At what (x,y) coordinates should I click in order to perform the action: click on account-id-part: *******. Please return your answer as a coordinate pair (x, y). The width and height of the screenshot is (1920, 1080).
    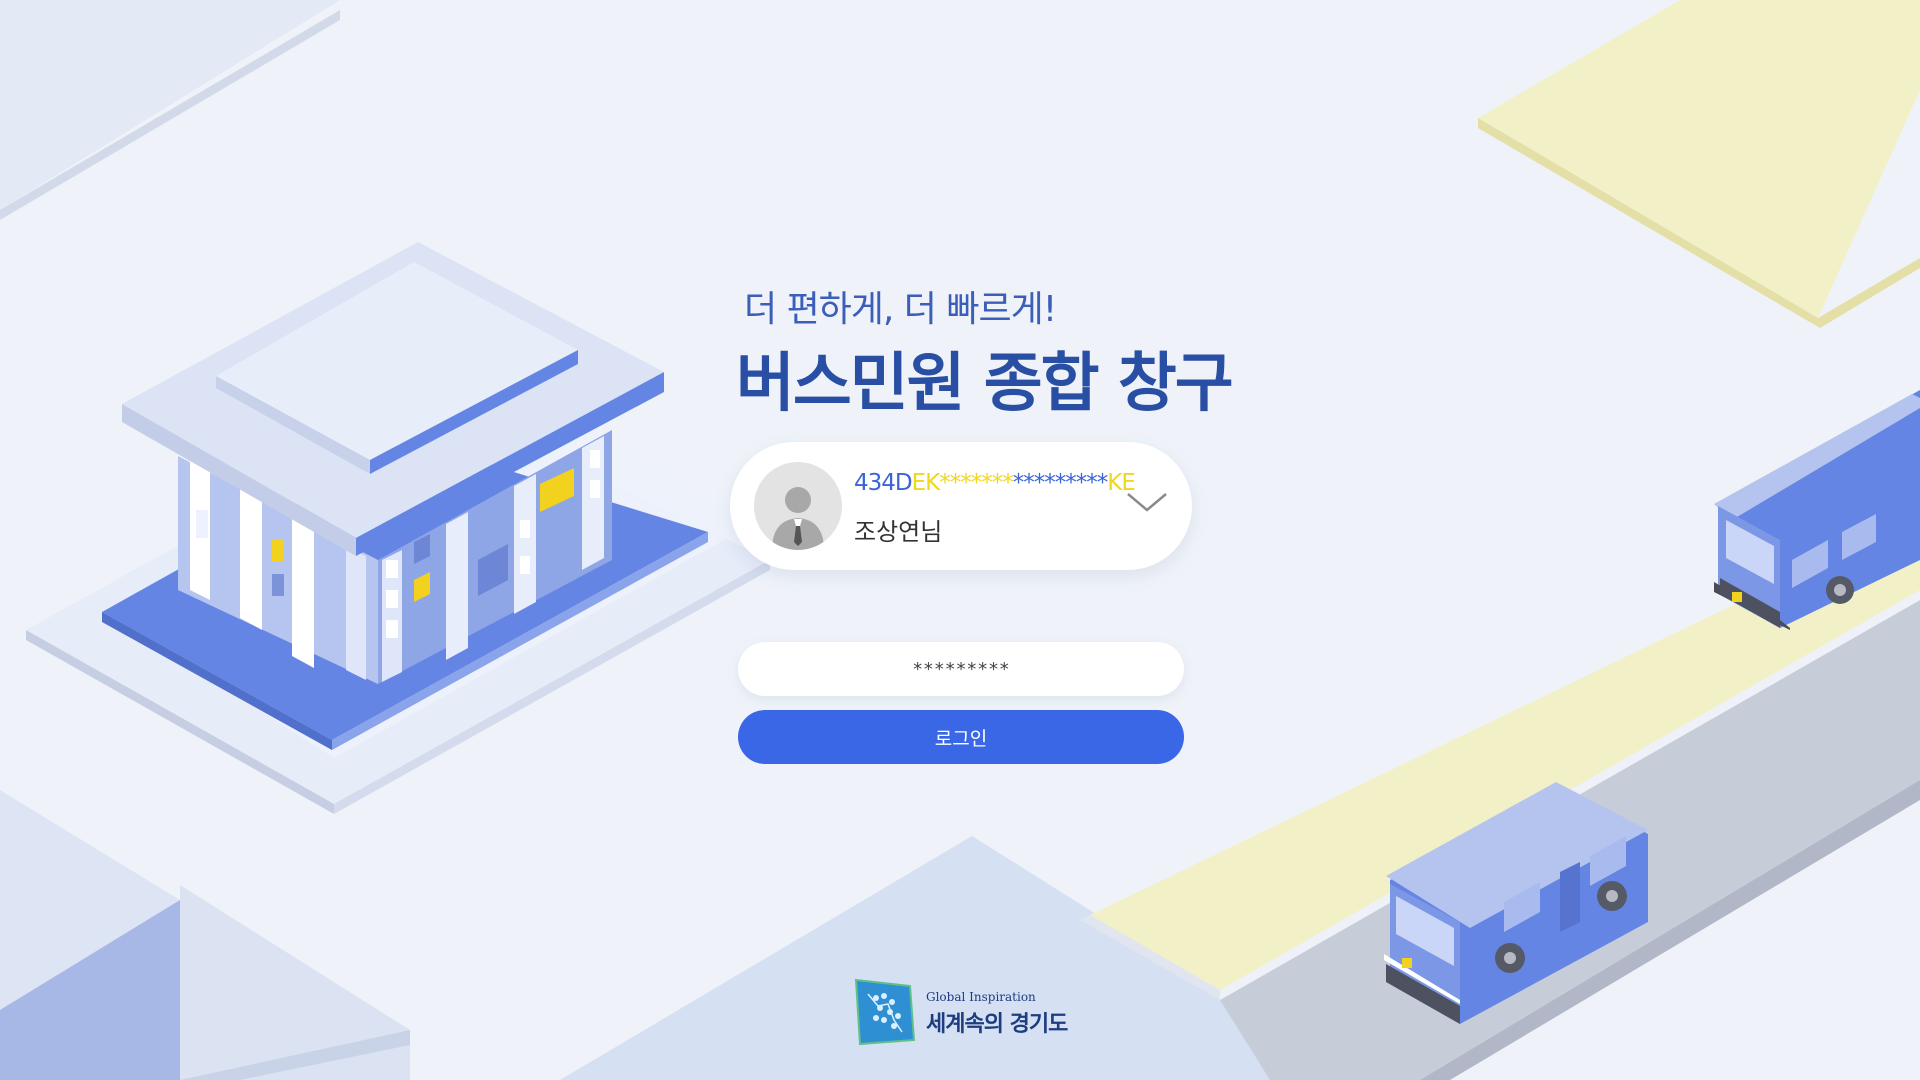
    Looking at the image, I should click on (976, 483).